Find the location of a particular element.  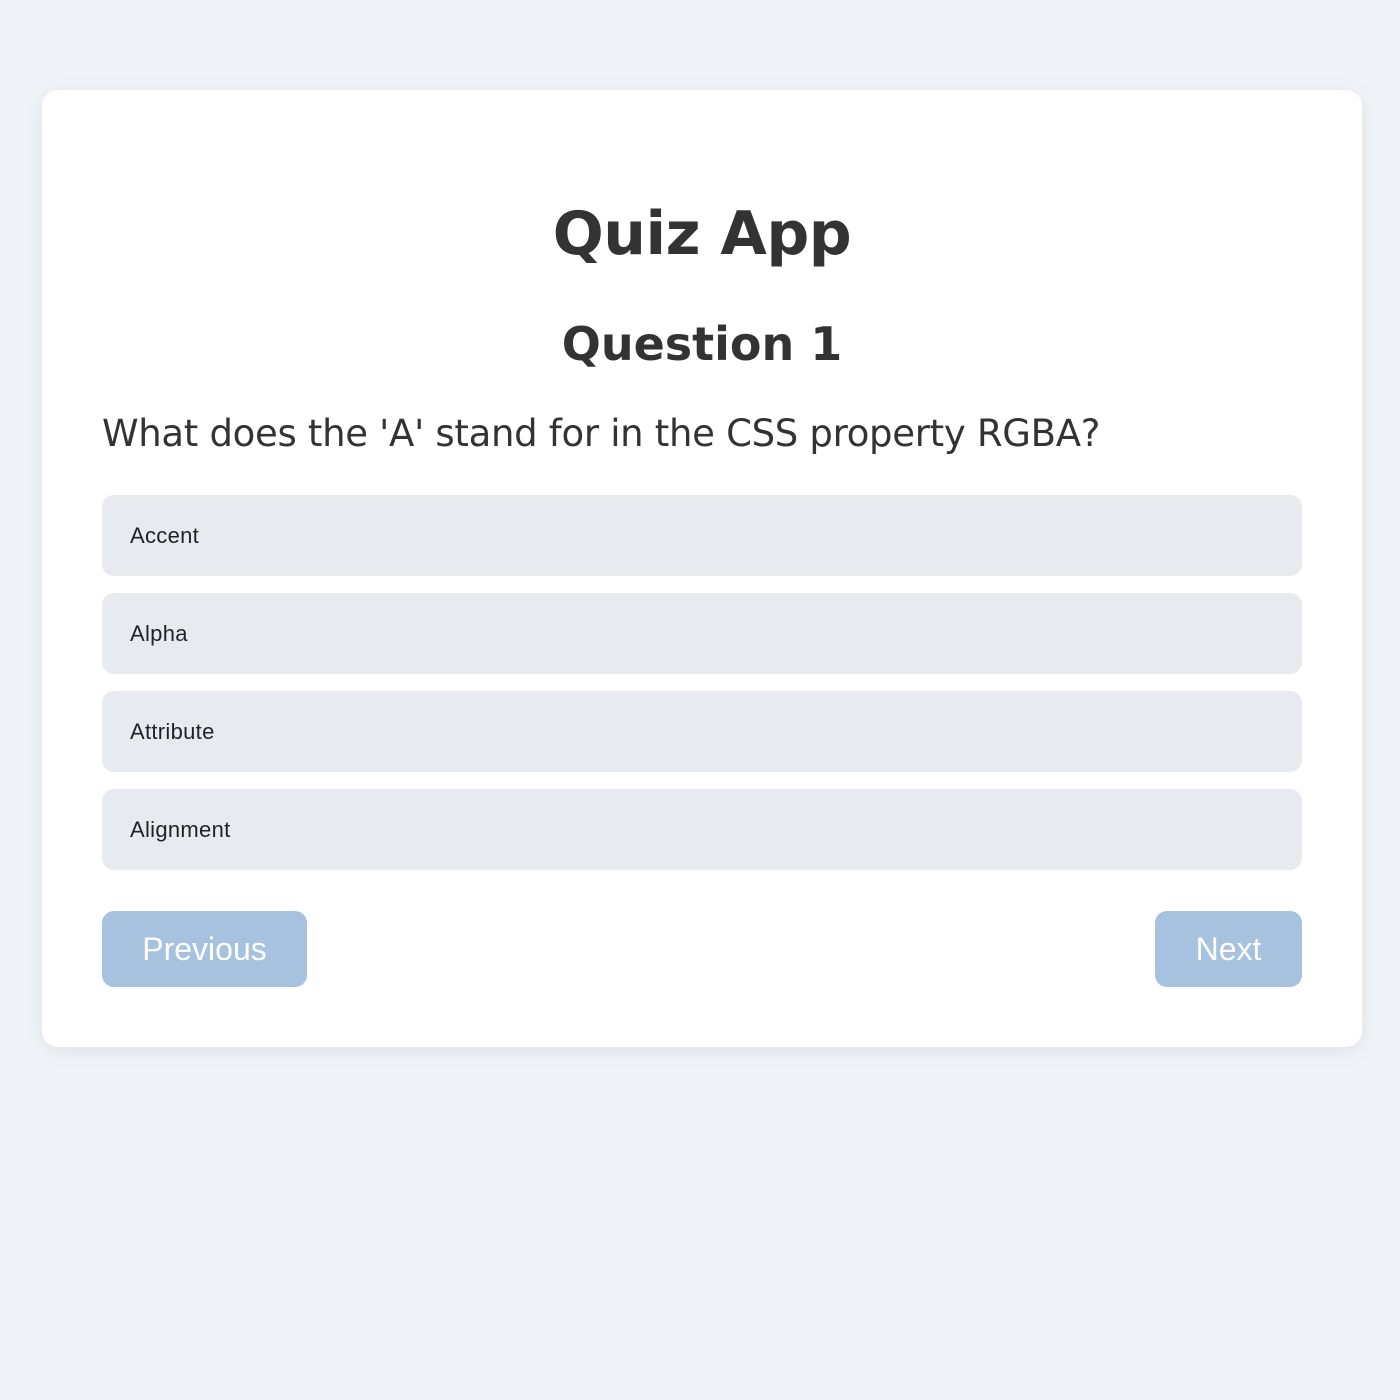

previous-button: Previous is located at coordinates (204, 949).